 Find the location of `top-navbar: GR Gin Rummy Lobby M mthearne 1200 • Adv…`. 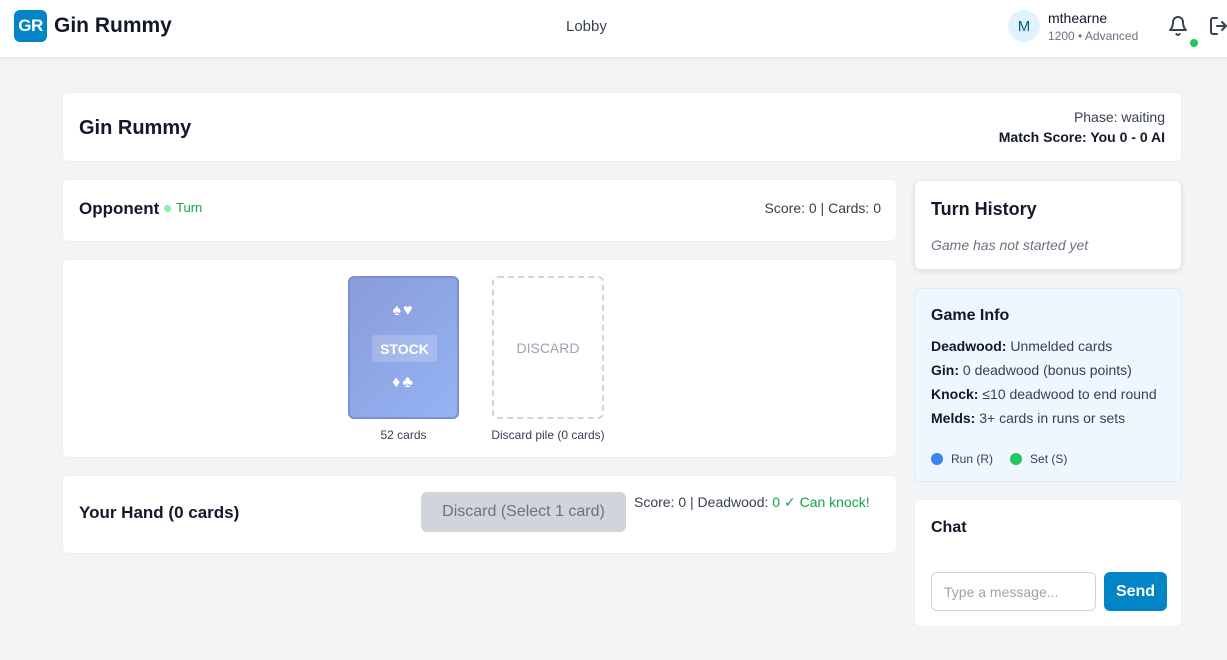

top-navbar: GR Gin Rummy Lobby M mthearne 1200 • Adv… is located at coordinates (613, 29).